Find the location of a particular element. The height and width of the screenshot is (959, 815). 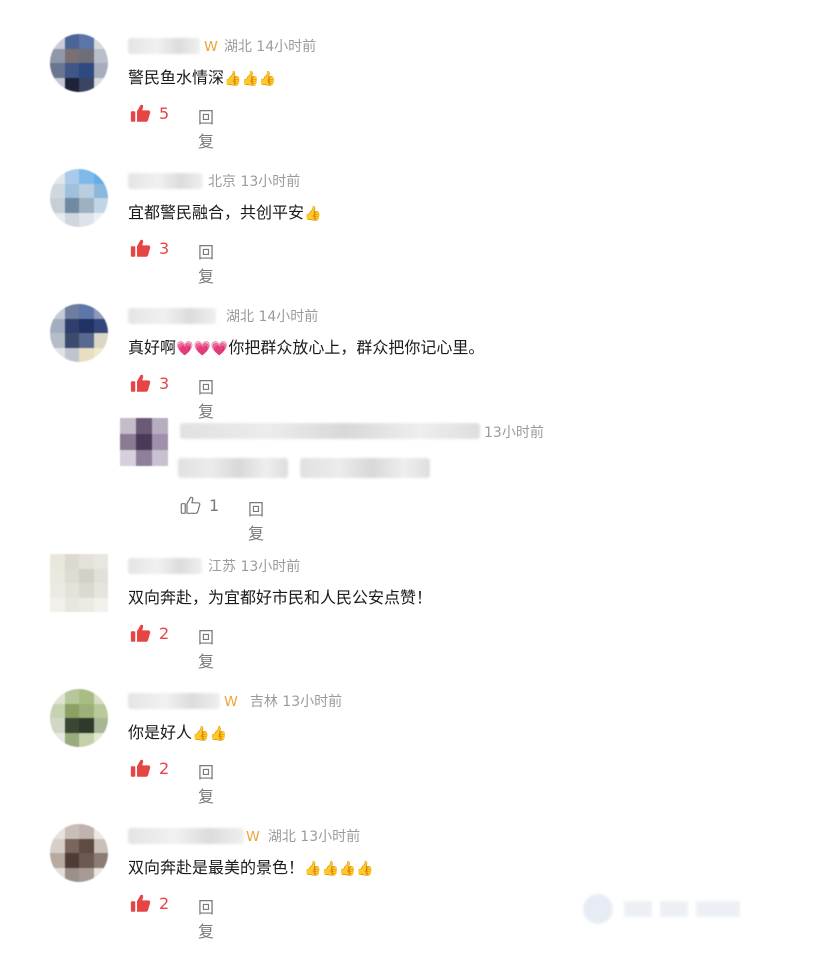

thumbs-up-emoji: 👍👍👍👍 is located at coordinates (339, 869).